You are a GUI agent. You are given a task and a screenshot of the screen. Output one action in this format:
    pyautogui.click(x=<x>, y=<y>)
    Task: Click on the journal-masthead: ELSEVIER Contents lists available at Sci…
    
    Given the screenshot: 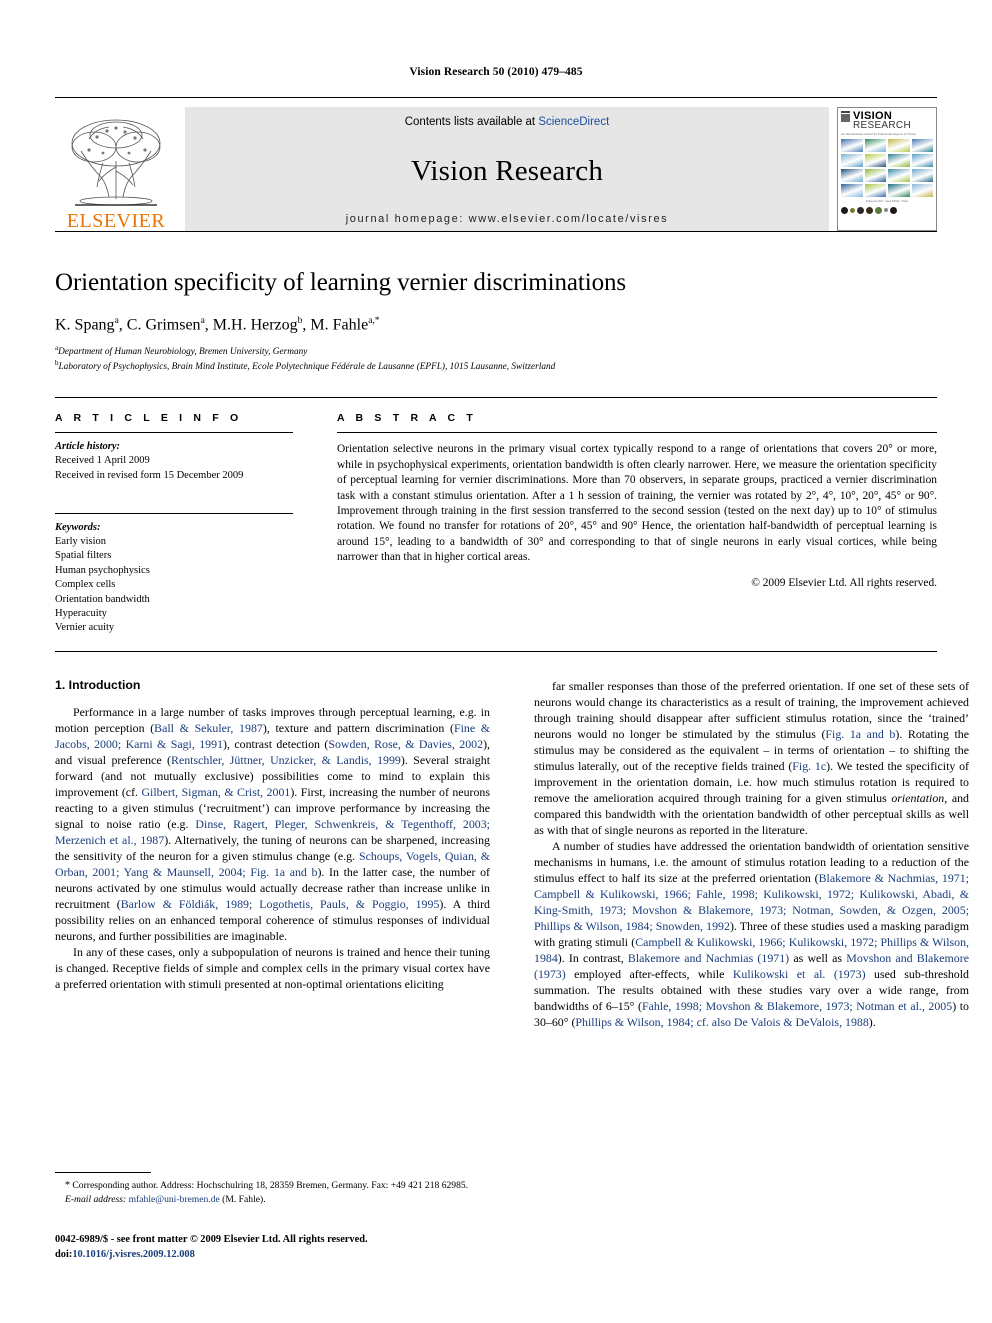 What is the action you would take?
    pyautogui.click(x=496, y=164)
    